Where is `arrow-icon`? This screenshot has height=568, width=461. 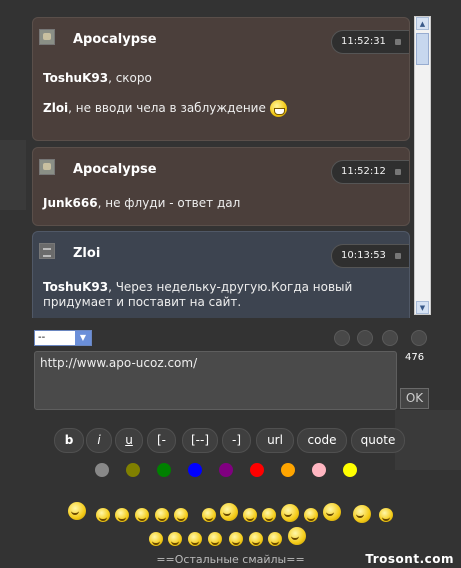
arrow-icon is located at coordinates (419, 338).